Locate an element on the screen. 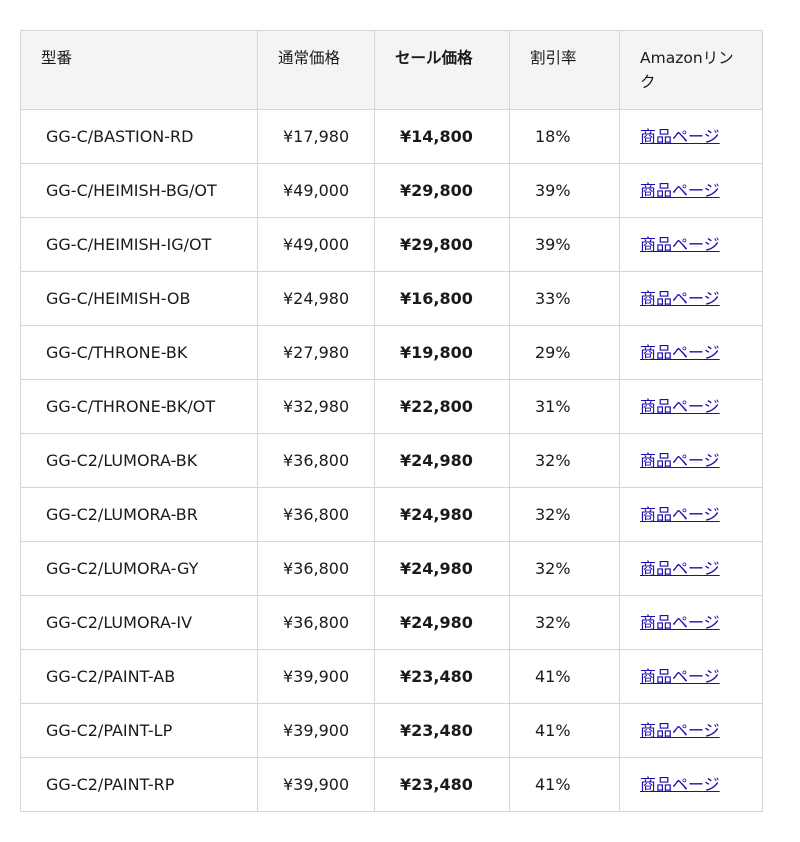 This screenshot has width=800, height=842. table-row: GG-C/HEIMISH-OB ¥24,980 ¥16,800 33% 商品ページ is located at coordinates (391, 298).